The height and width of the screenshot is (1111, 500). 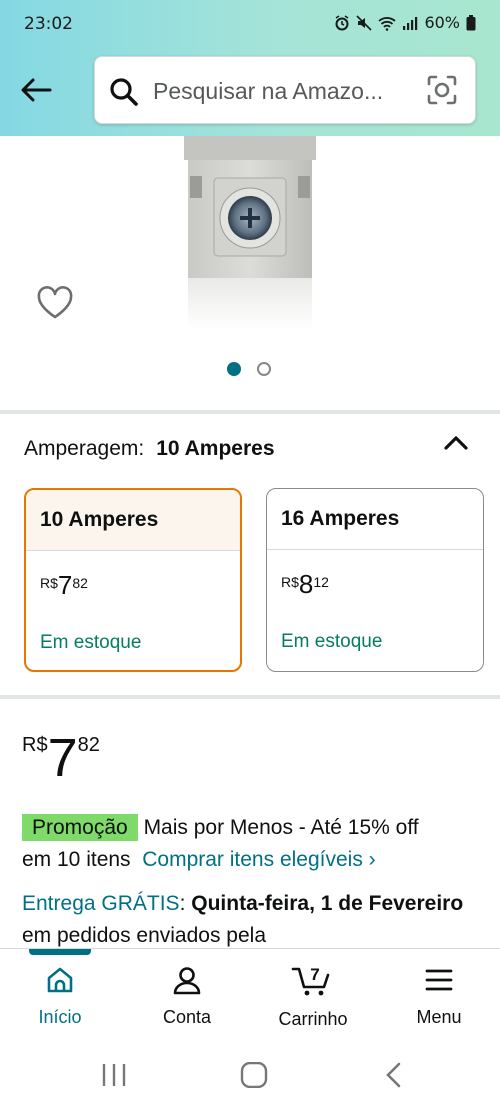 I want to click on system-nav-bar, so click(x=250, y=1074).